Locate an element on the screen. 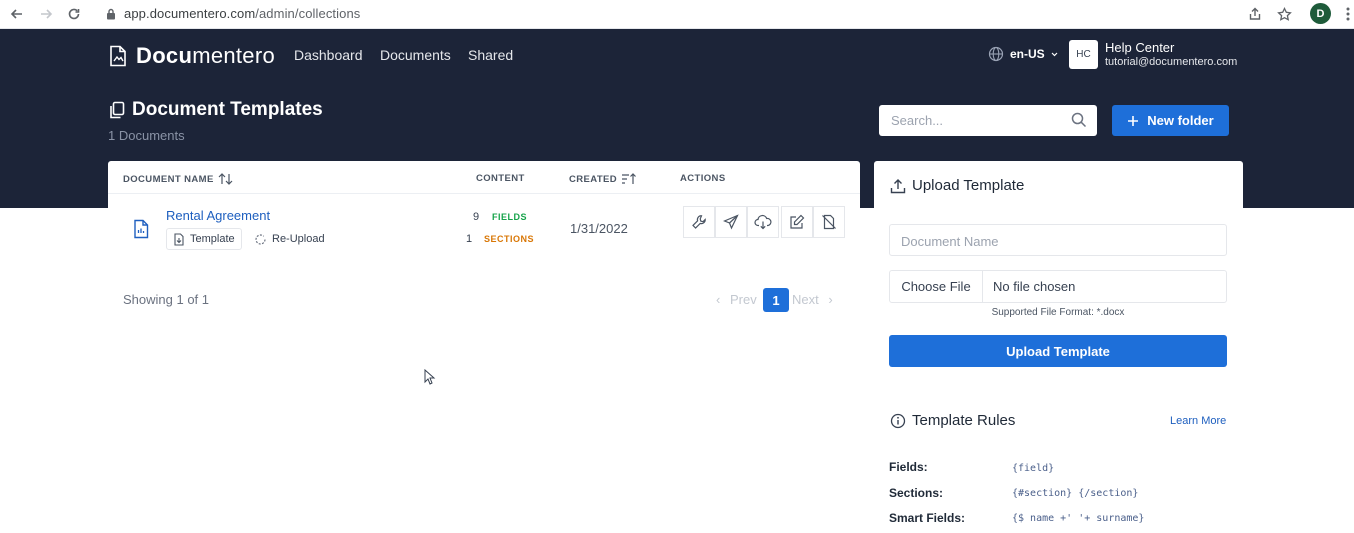 The image size is (1354, 533). forward-icon is located at coordinates (46, 14).